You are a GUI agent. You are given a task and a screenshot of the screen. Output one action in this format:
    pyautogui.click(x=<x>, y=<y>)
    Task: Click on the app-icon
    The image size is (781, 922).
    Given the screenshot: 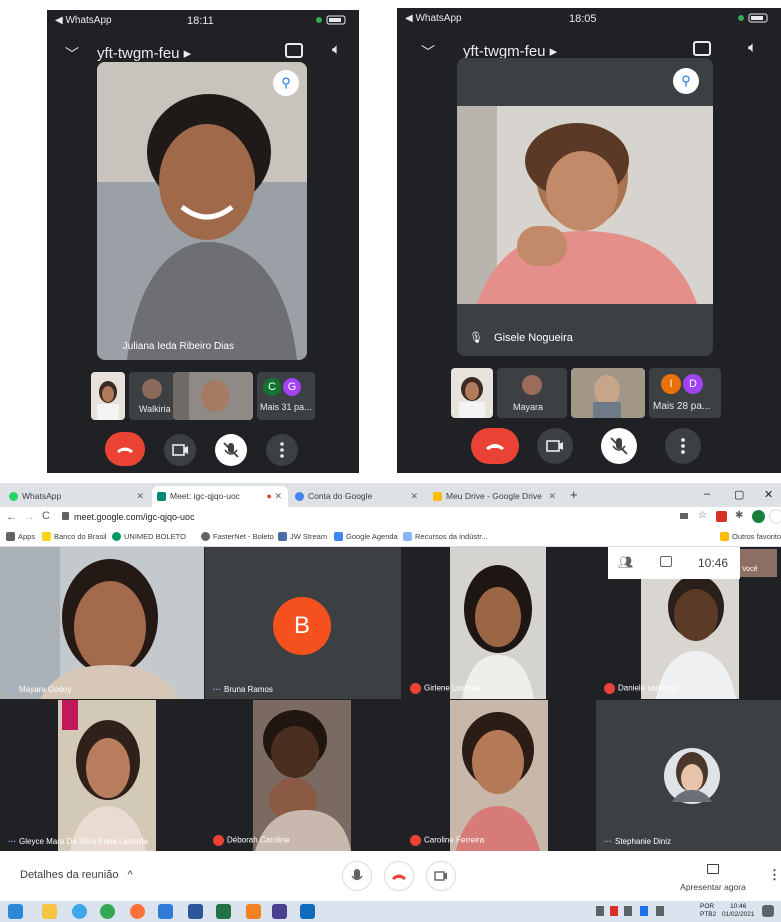 What is the action you would take?
    pyautogui.click(x=165, y=911)
    